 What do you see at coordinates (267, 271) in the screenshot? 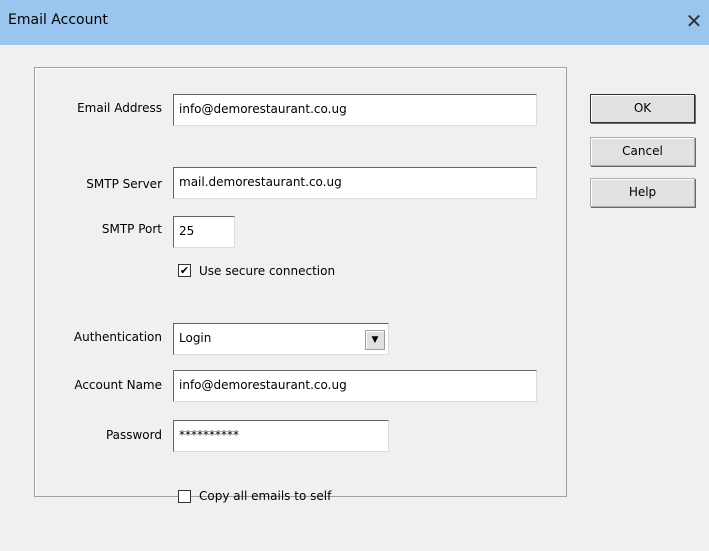
I see `secure-connection-label: Use secure connection` at bounding box center [267, 271].